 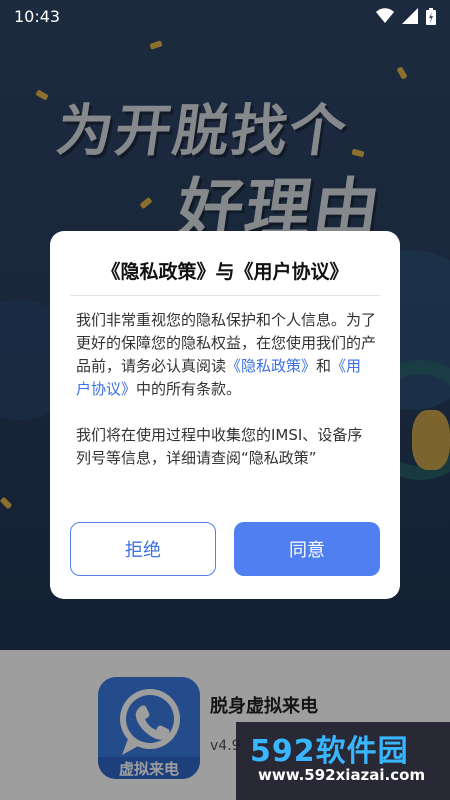 I want to click on para1-tail: 中的所有条款。, so click(x=189, y=389).